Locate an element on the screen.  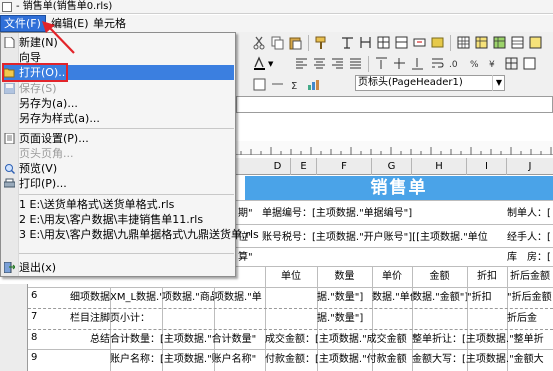
ruler is located at coordinates (394, 148).